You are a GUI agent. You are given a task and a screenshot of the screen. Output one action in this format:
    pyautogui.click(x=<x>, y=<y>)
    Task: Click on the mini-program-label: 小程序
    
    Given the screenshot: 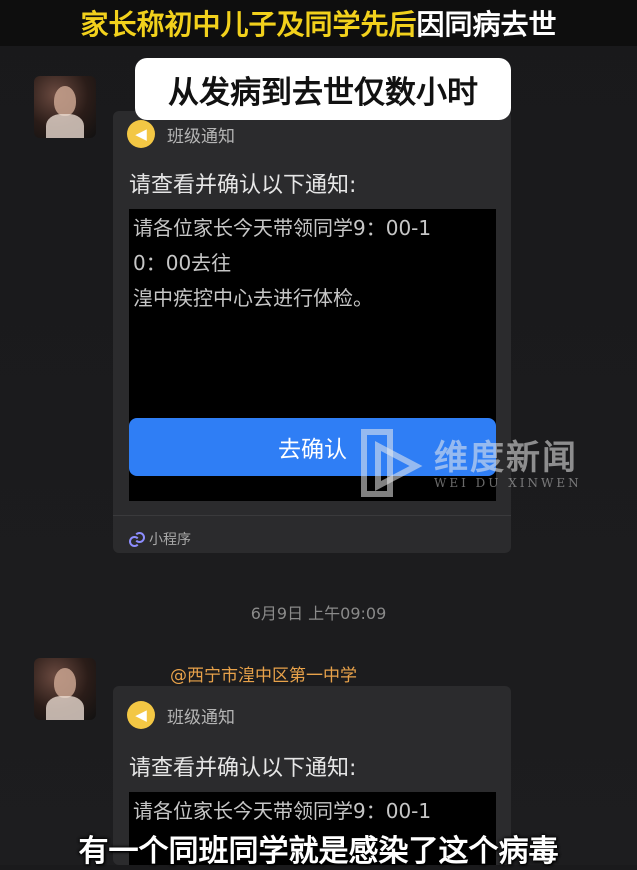 What is the action you would take?
    pyautogui.click(x=170, y=540)
    